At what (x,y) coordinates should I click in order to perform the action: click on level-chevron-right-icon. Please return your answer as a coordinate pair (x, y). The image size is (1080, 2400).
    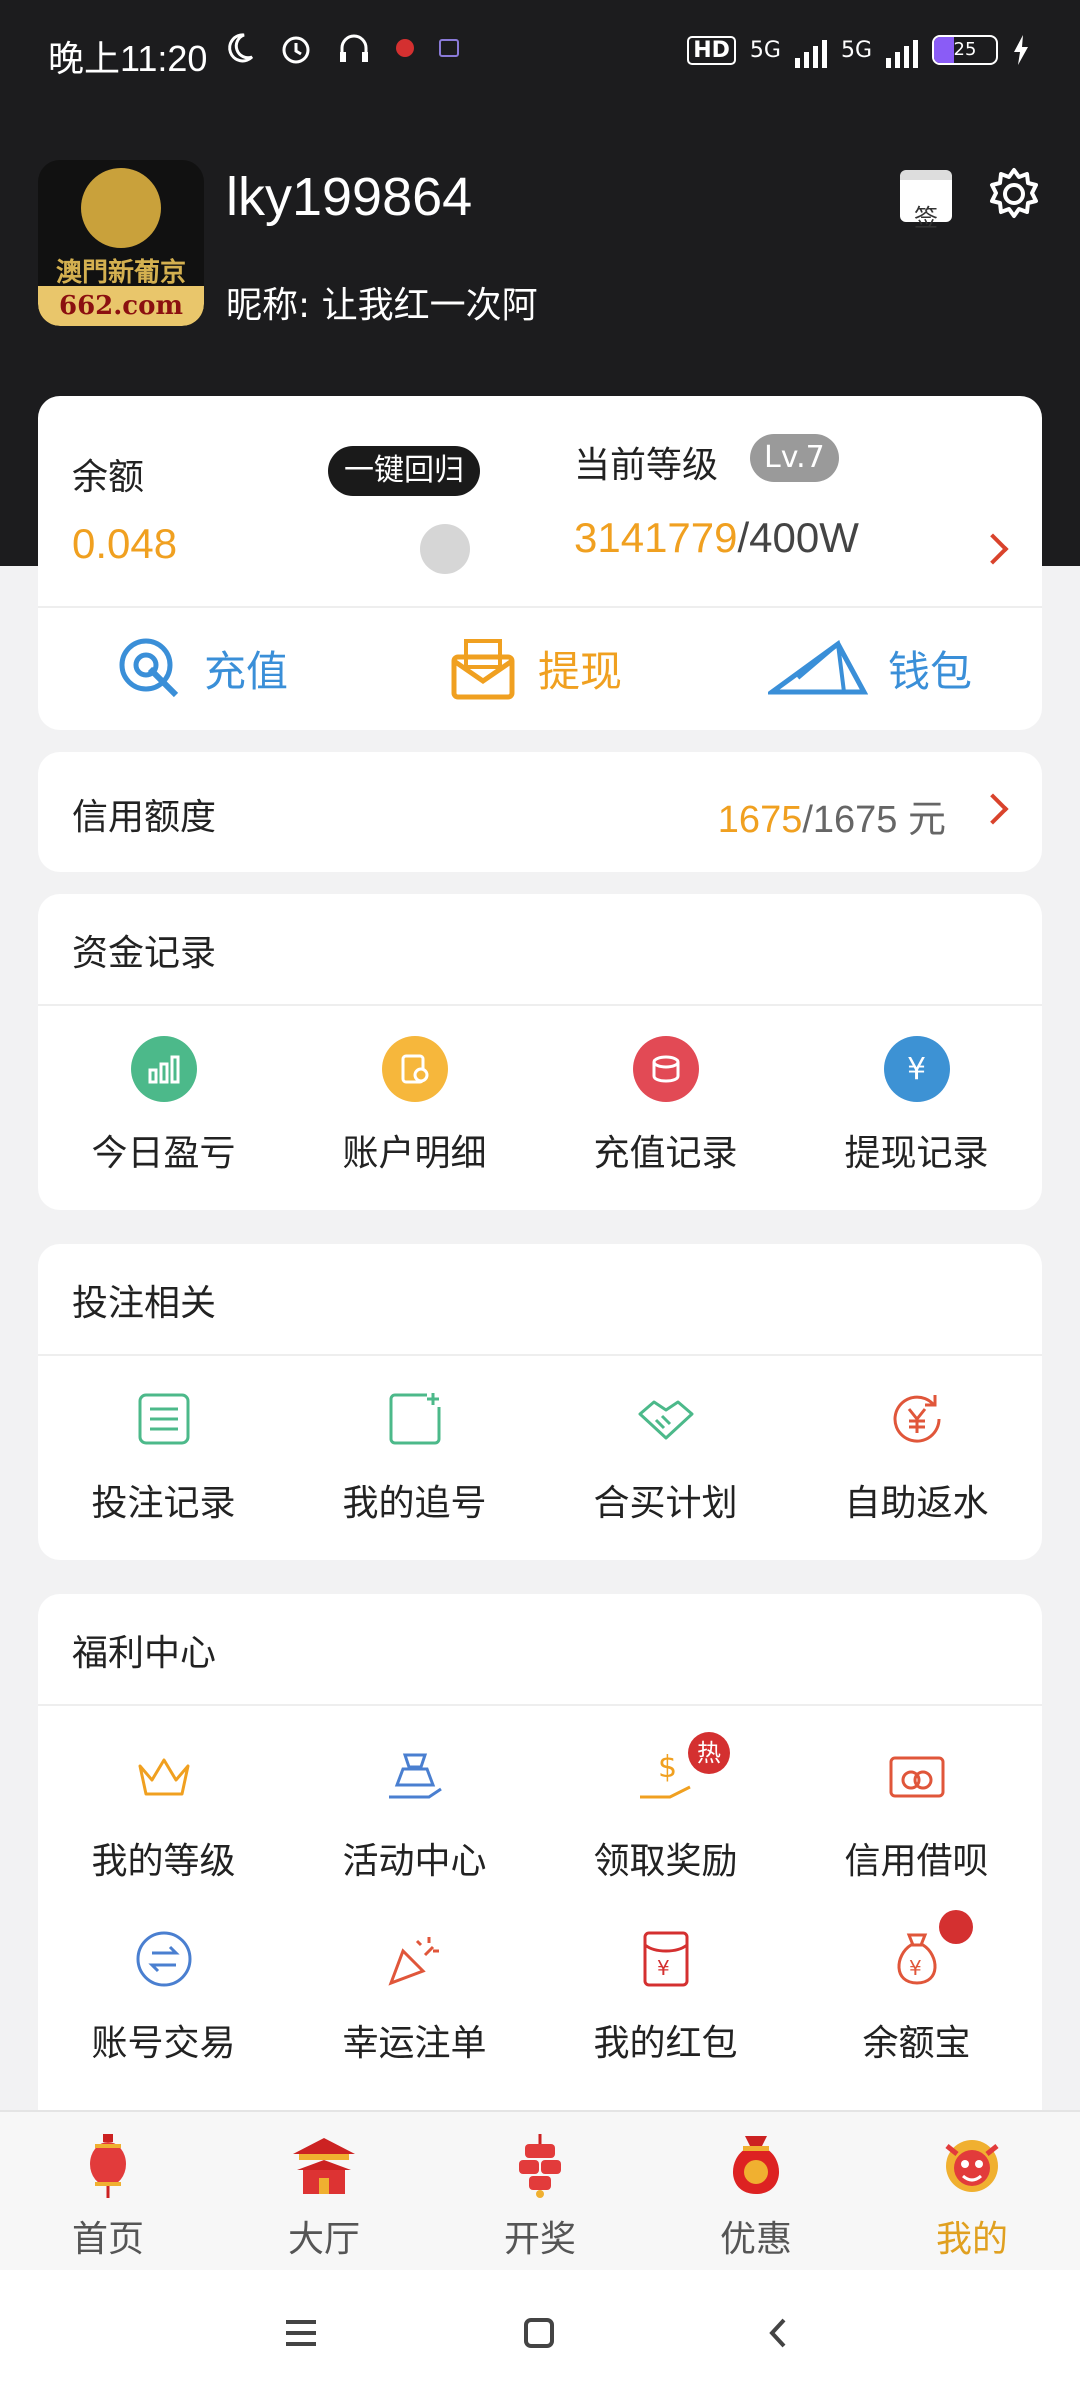
    Looking at the image, I should click on (993, 549).